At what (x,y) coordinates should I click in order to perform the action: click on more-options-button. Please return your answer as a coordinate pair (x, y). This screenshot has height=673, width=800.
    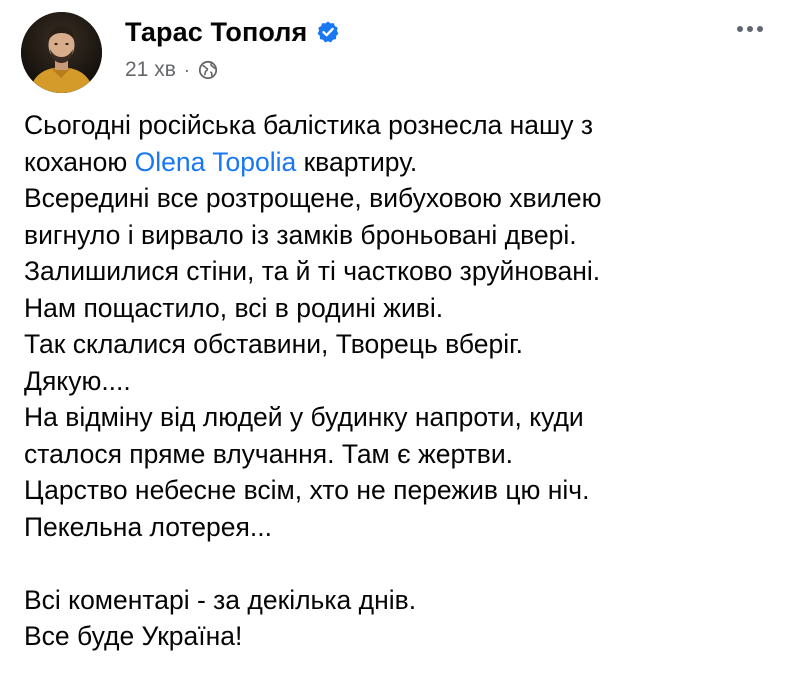
    Looking at the image, I should click on (750, 29).